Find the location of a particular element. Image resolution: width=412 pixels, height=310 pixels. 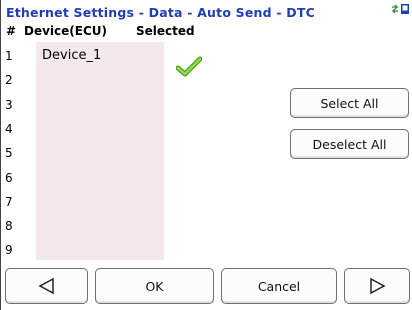

deselect-all-label: Deselect All is located at coordinates (349, 144).